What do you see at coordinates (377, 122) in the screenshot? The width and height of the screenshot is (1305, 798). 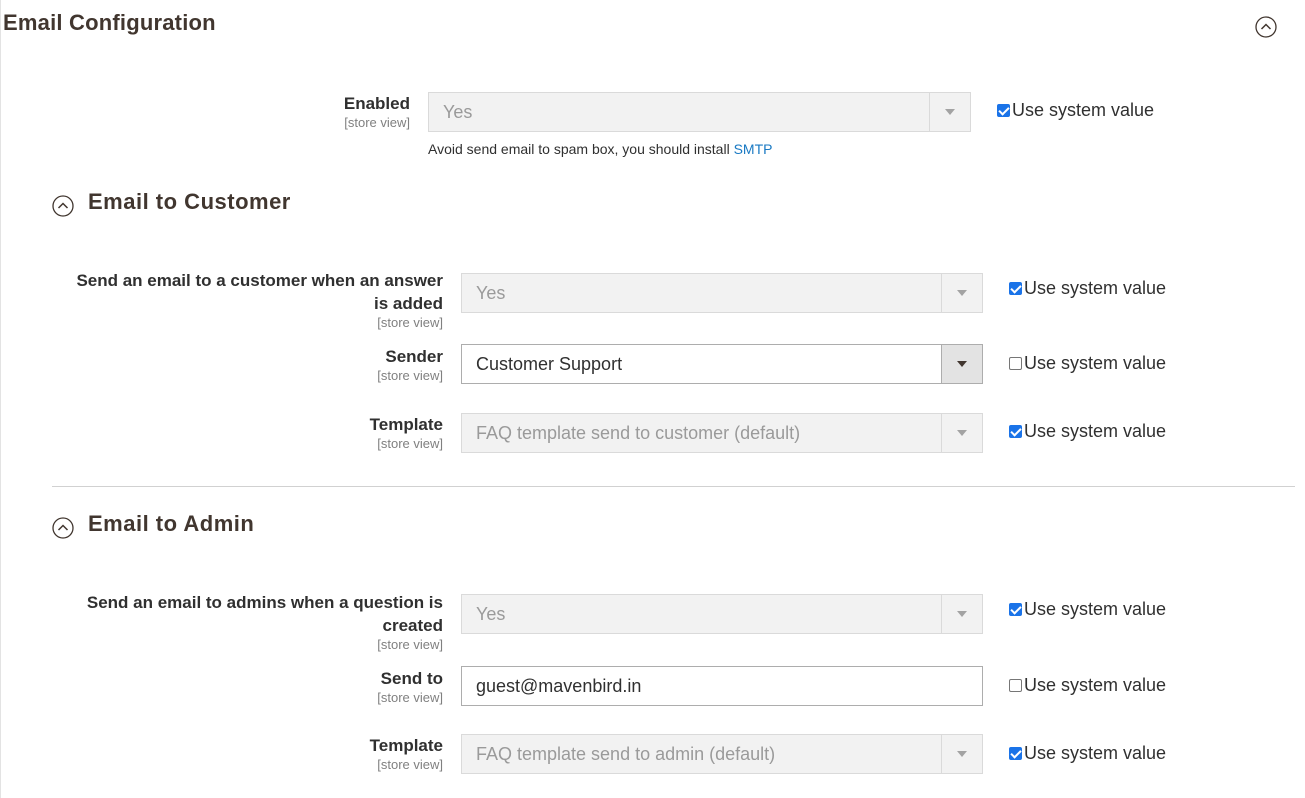 I see `enabled-scope: [store view]` at bounding box center [377, 122].